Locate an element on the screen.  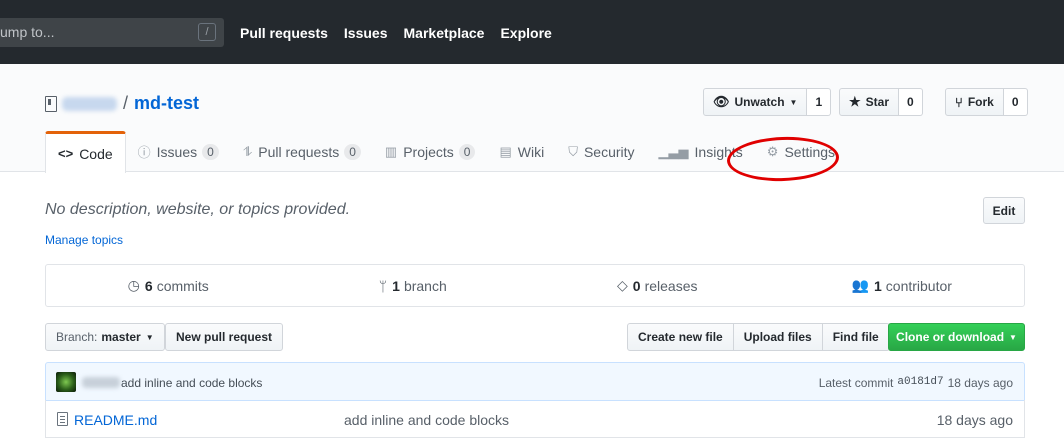
latest-commit-label: Latest commit is located at coordinates (856, 383).